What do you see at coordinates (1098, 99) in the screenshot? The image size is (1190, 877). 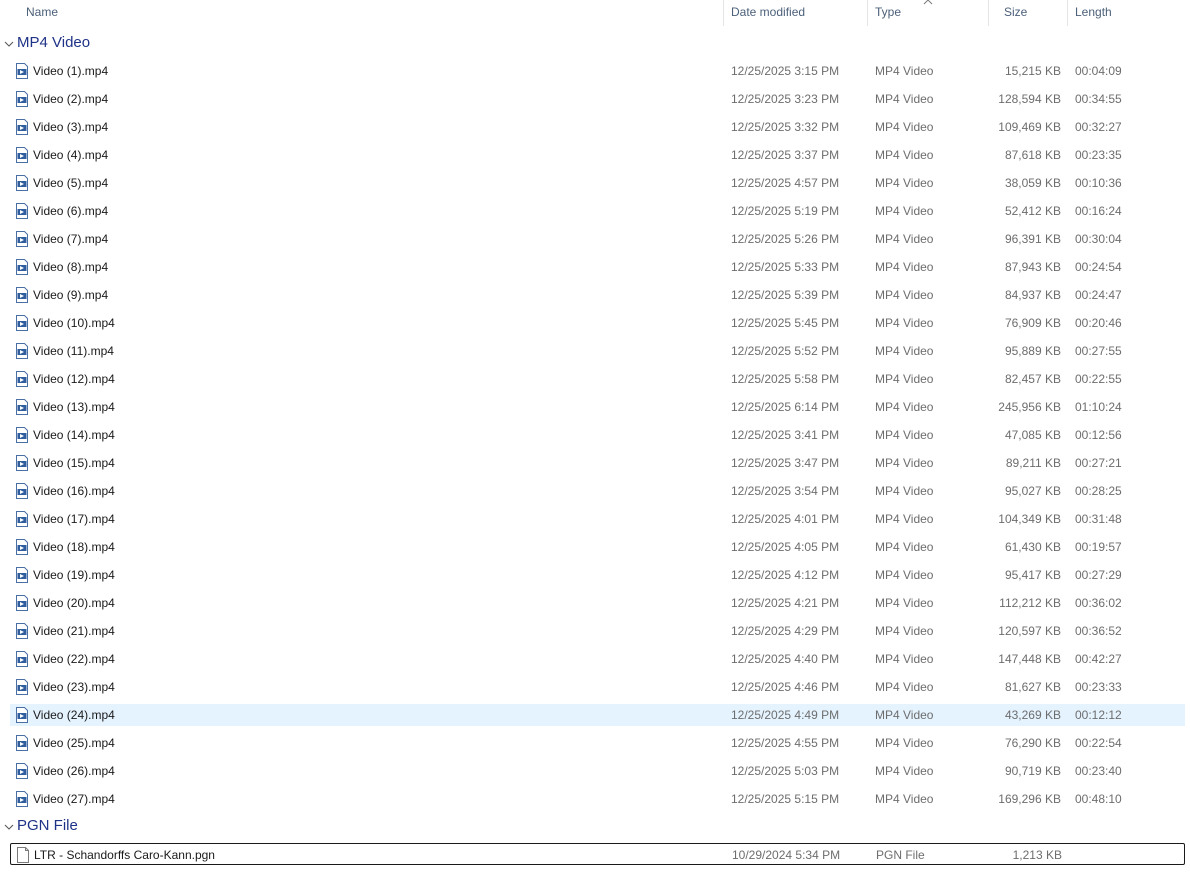 I see `file-length: 00:34:55` at bounding box center [1098, 99].